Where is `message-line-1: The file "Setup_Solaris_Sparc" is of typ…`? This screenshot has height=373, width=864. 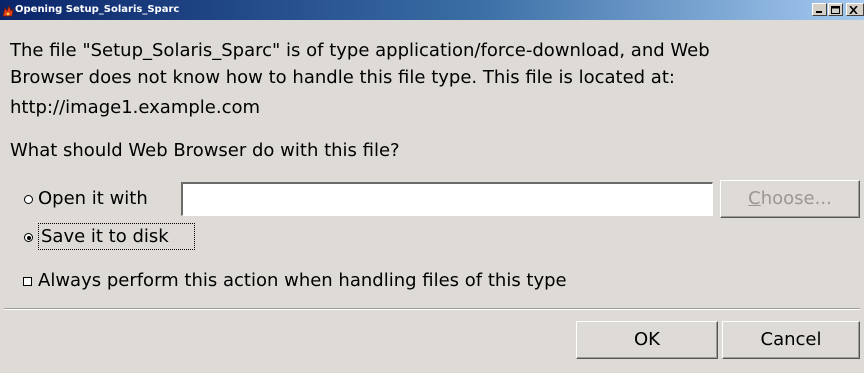 message-line-1: The file "Setup_Solaris_Sparc" is of typ… is located at coordinates (360, 50).